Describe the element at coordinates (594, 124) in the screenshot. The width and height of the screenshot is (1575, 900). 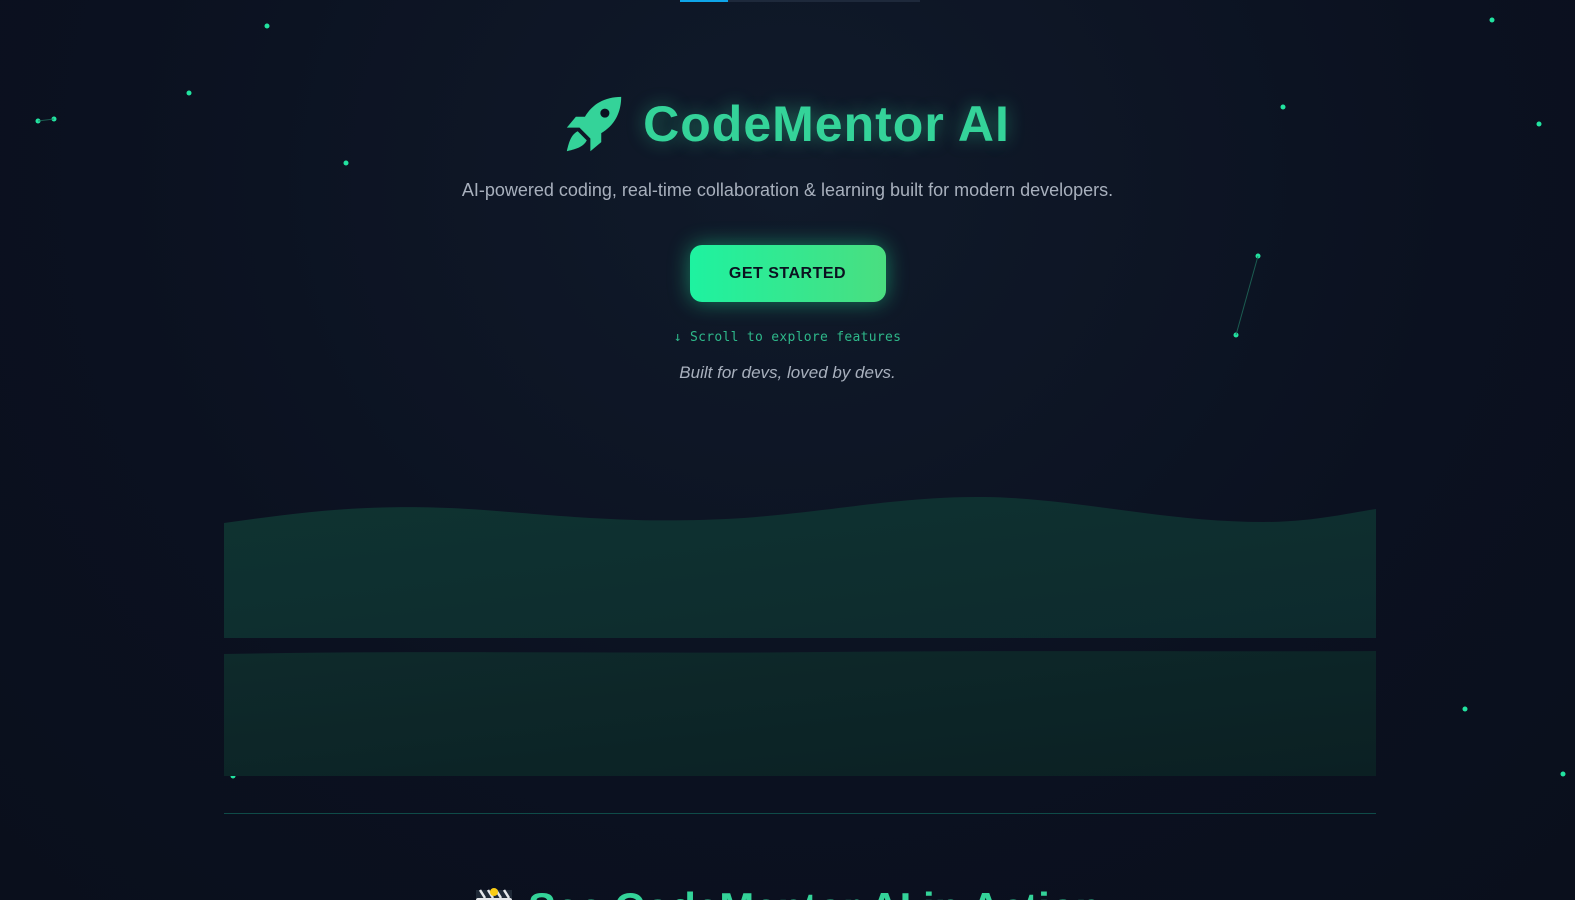
I see `rocket-icon` at that location.